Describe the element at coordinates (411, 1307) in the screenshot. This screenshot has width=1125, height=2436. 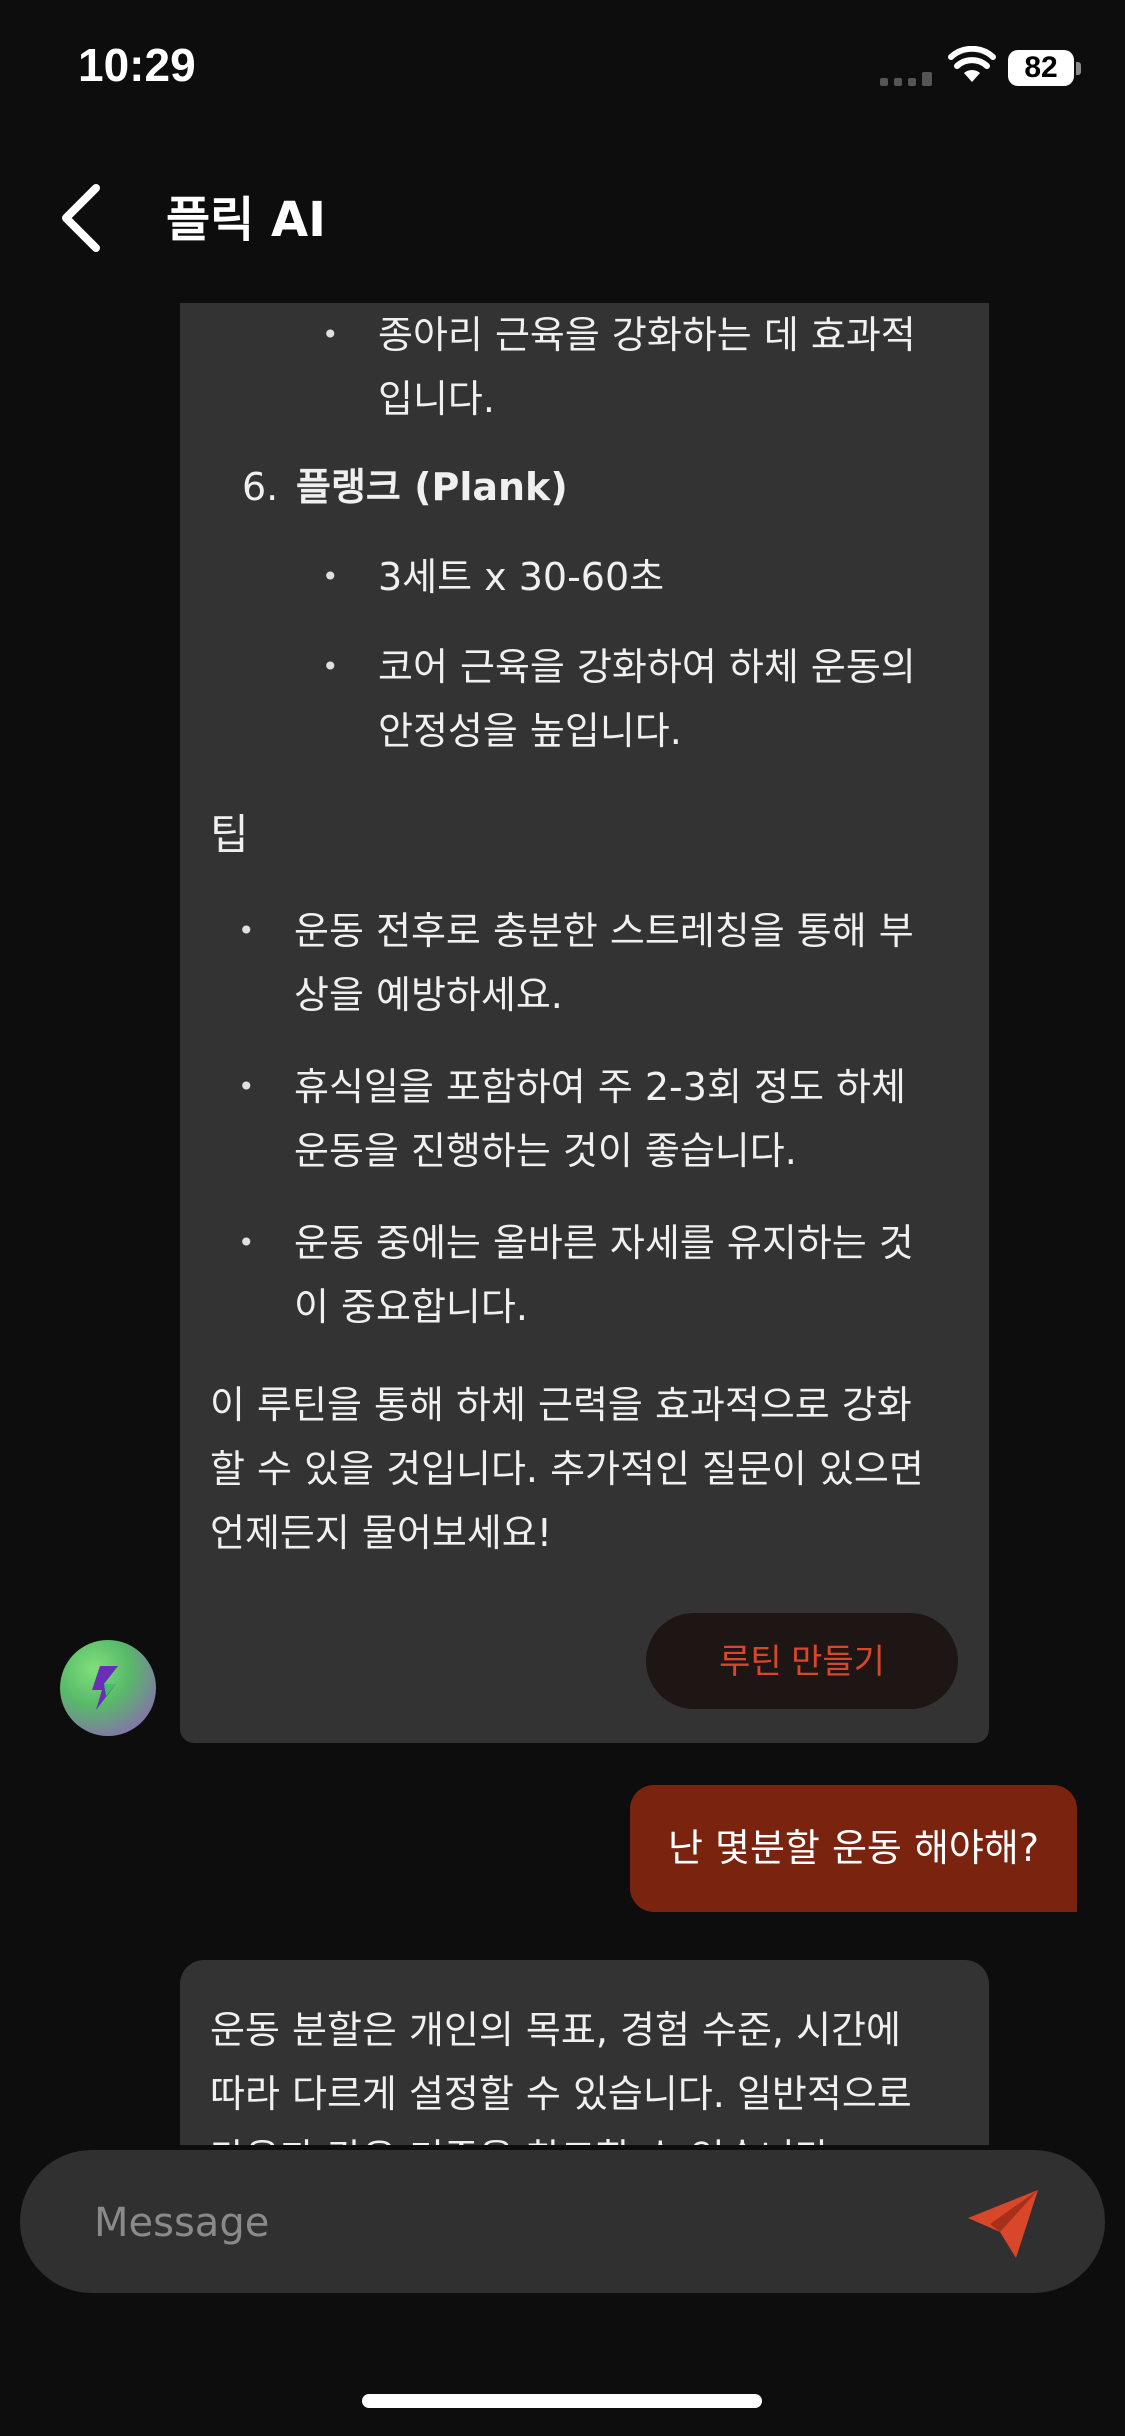
I see `message-line: 이 중요합니다.` at that location.